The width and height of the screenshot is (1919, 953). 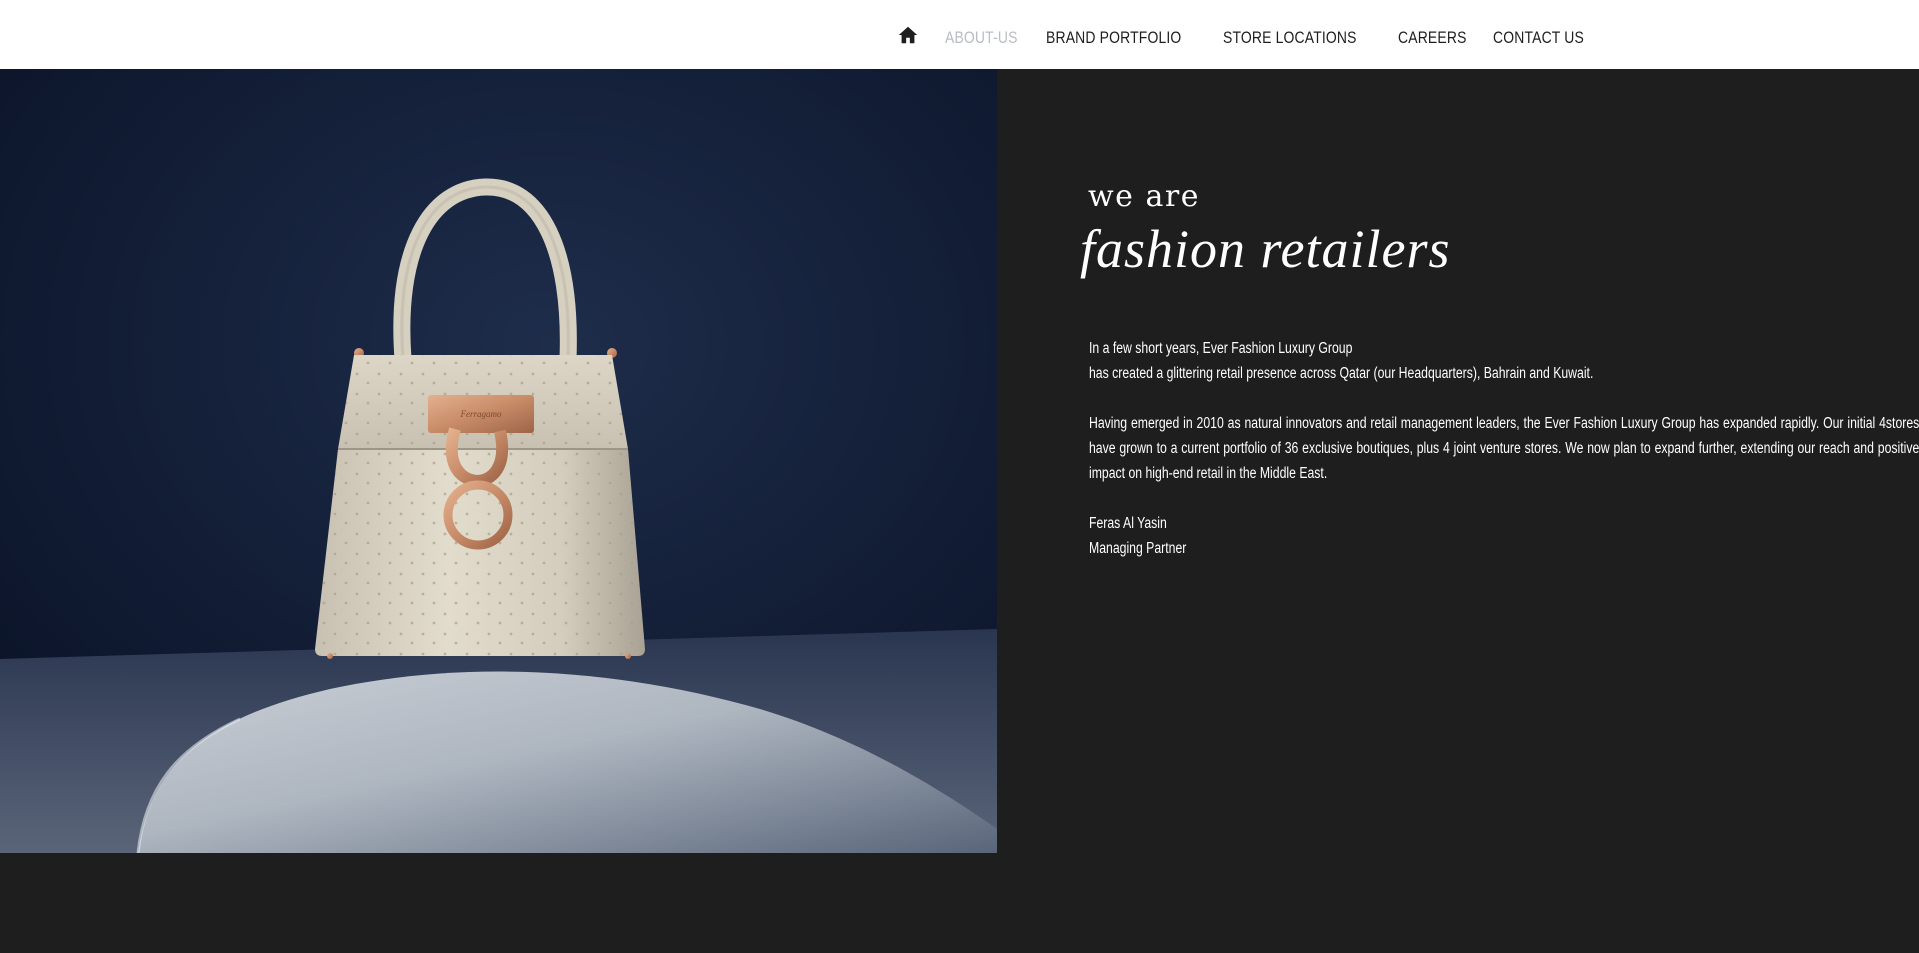 I want to click on footer-band, so click(x=959, y=903).